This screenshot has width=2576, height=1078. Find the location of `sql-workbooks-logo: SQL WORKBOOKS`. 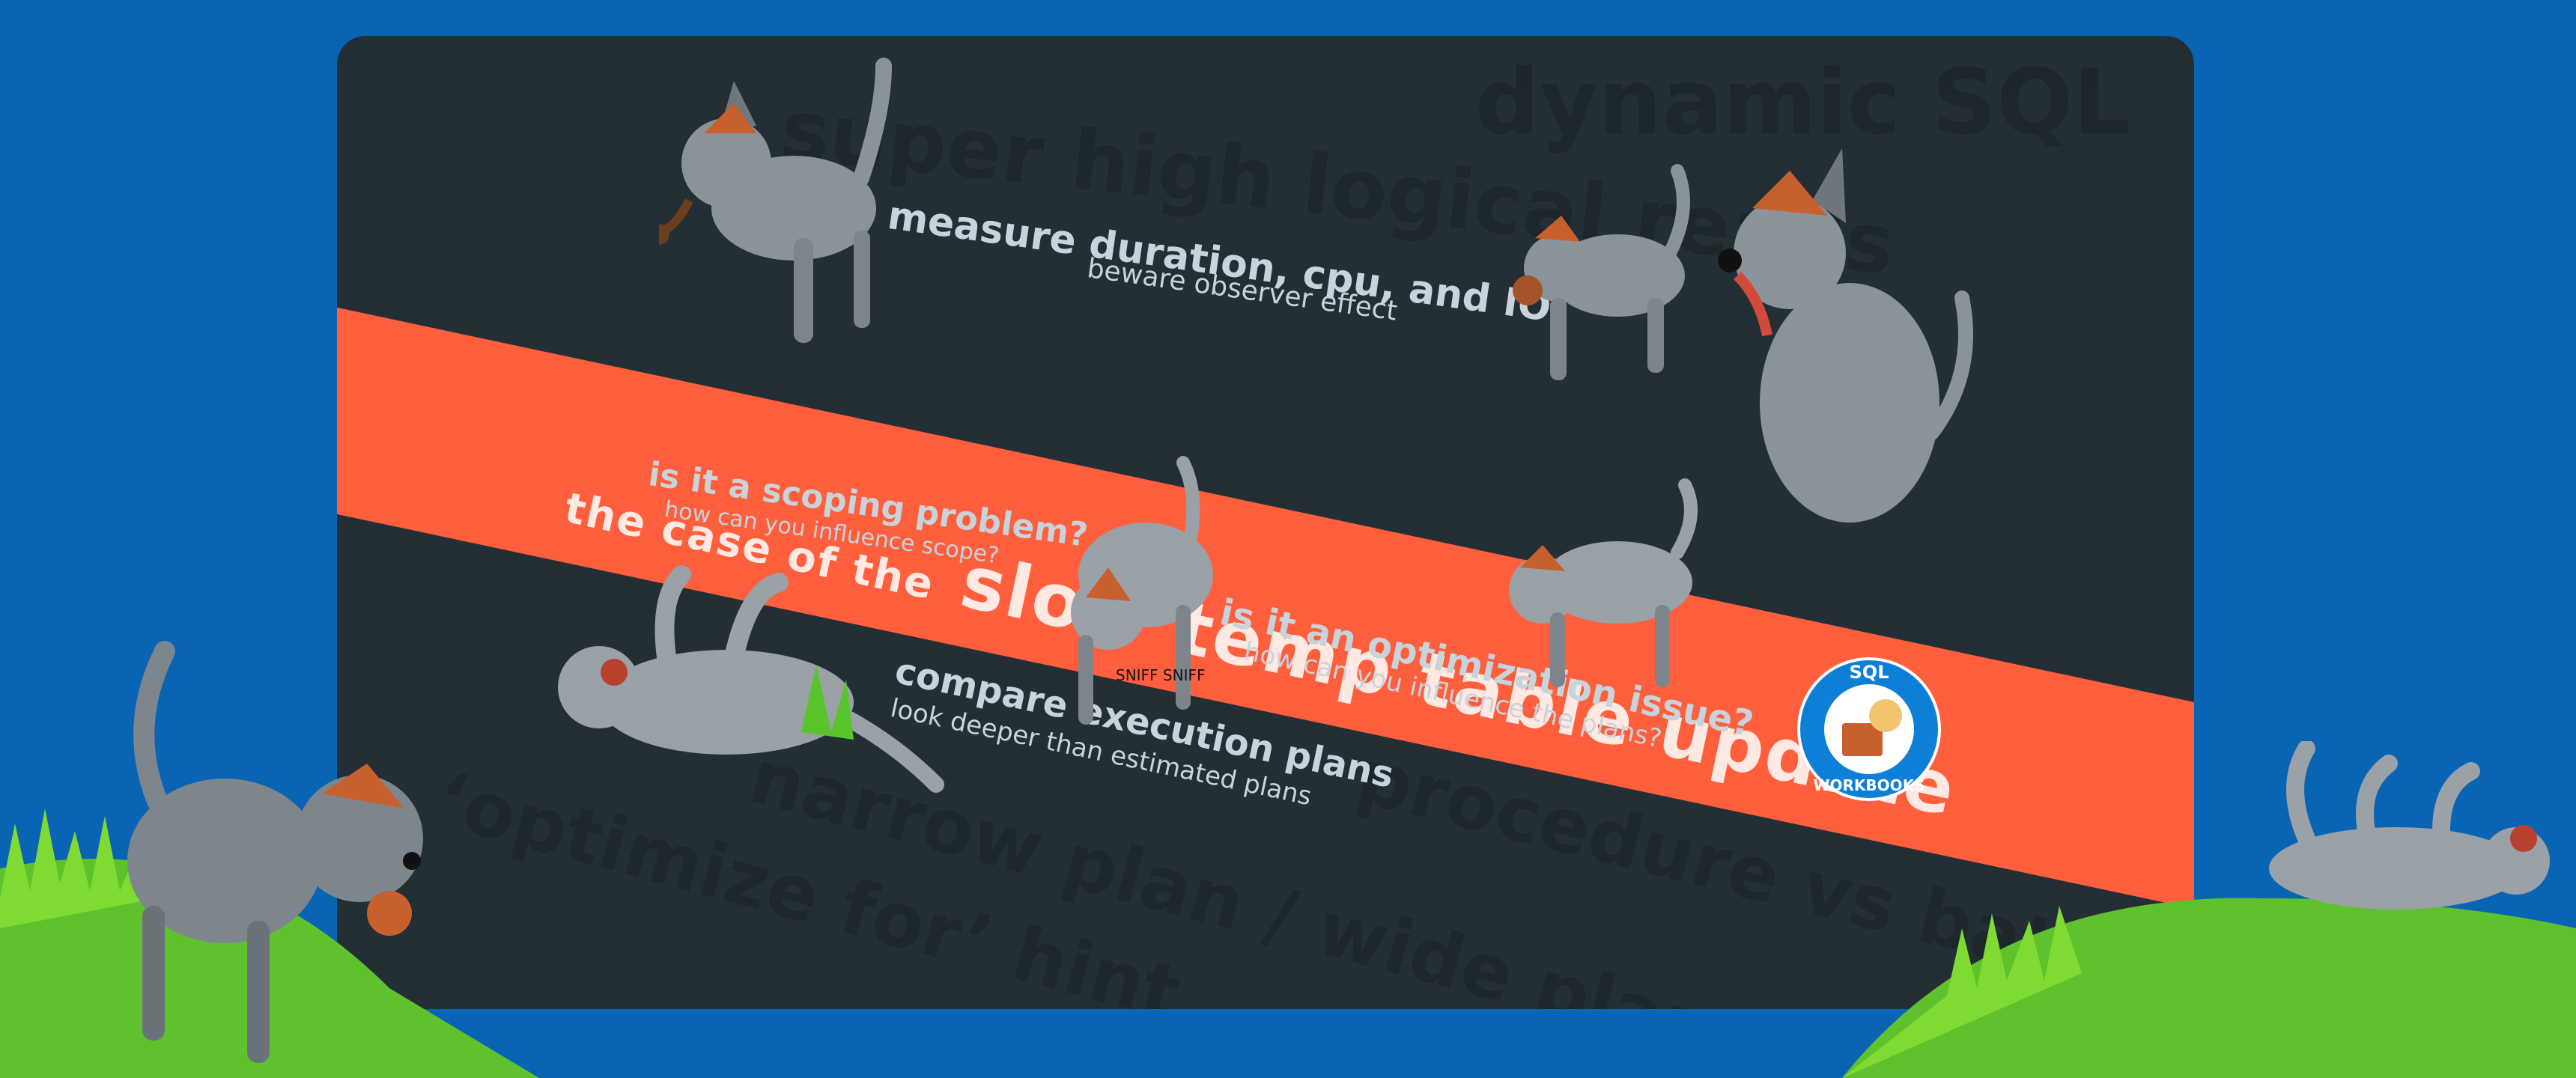

sql-workbooks-logo: SQL WORKBOOKS is located at coordinates (1869, 729).